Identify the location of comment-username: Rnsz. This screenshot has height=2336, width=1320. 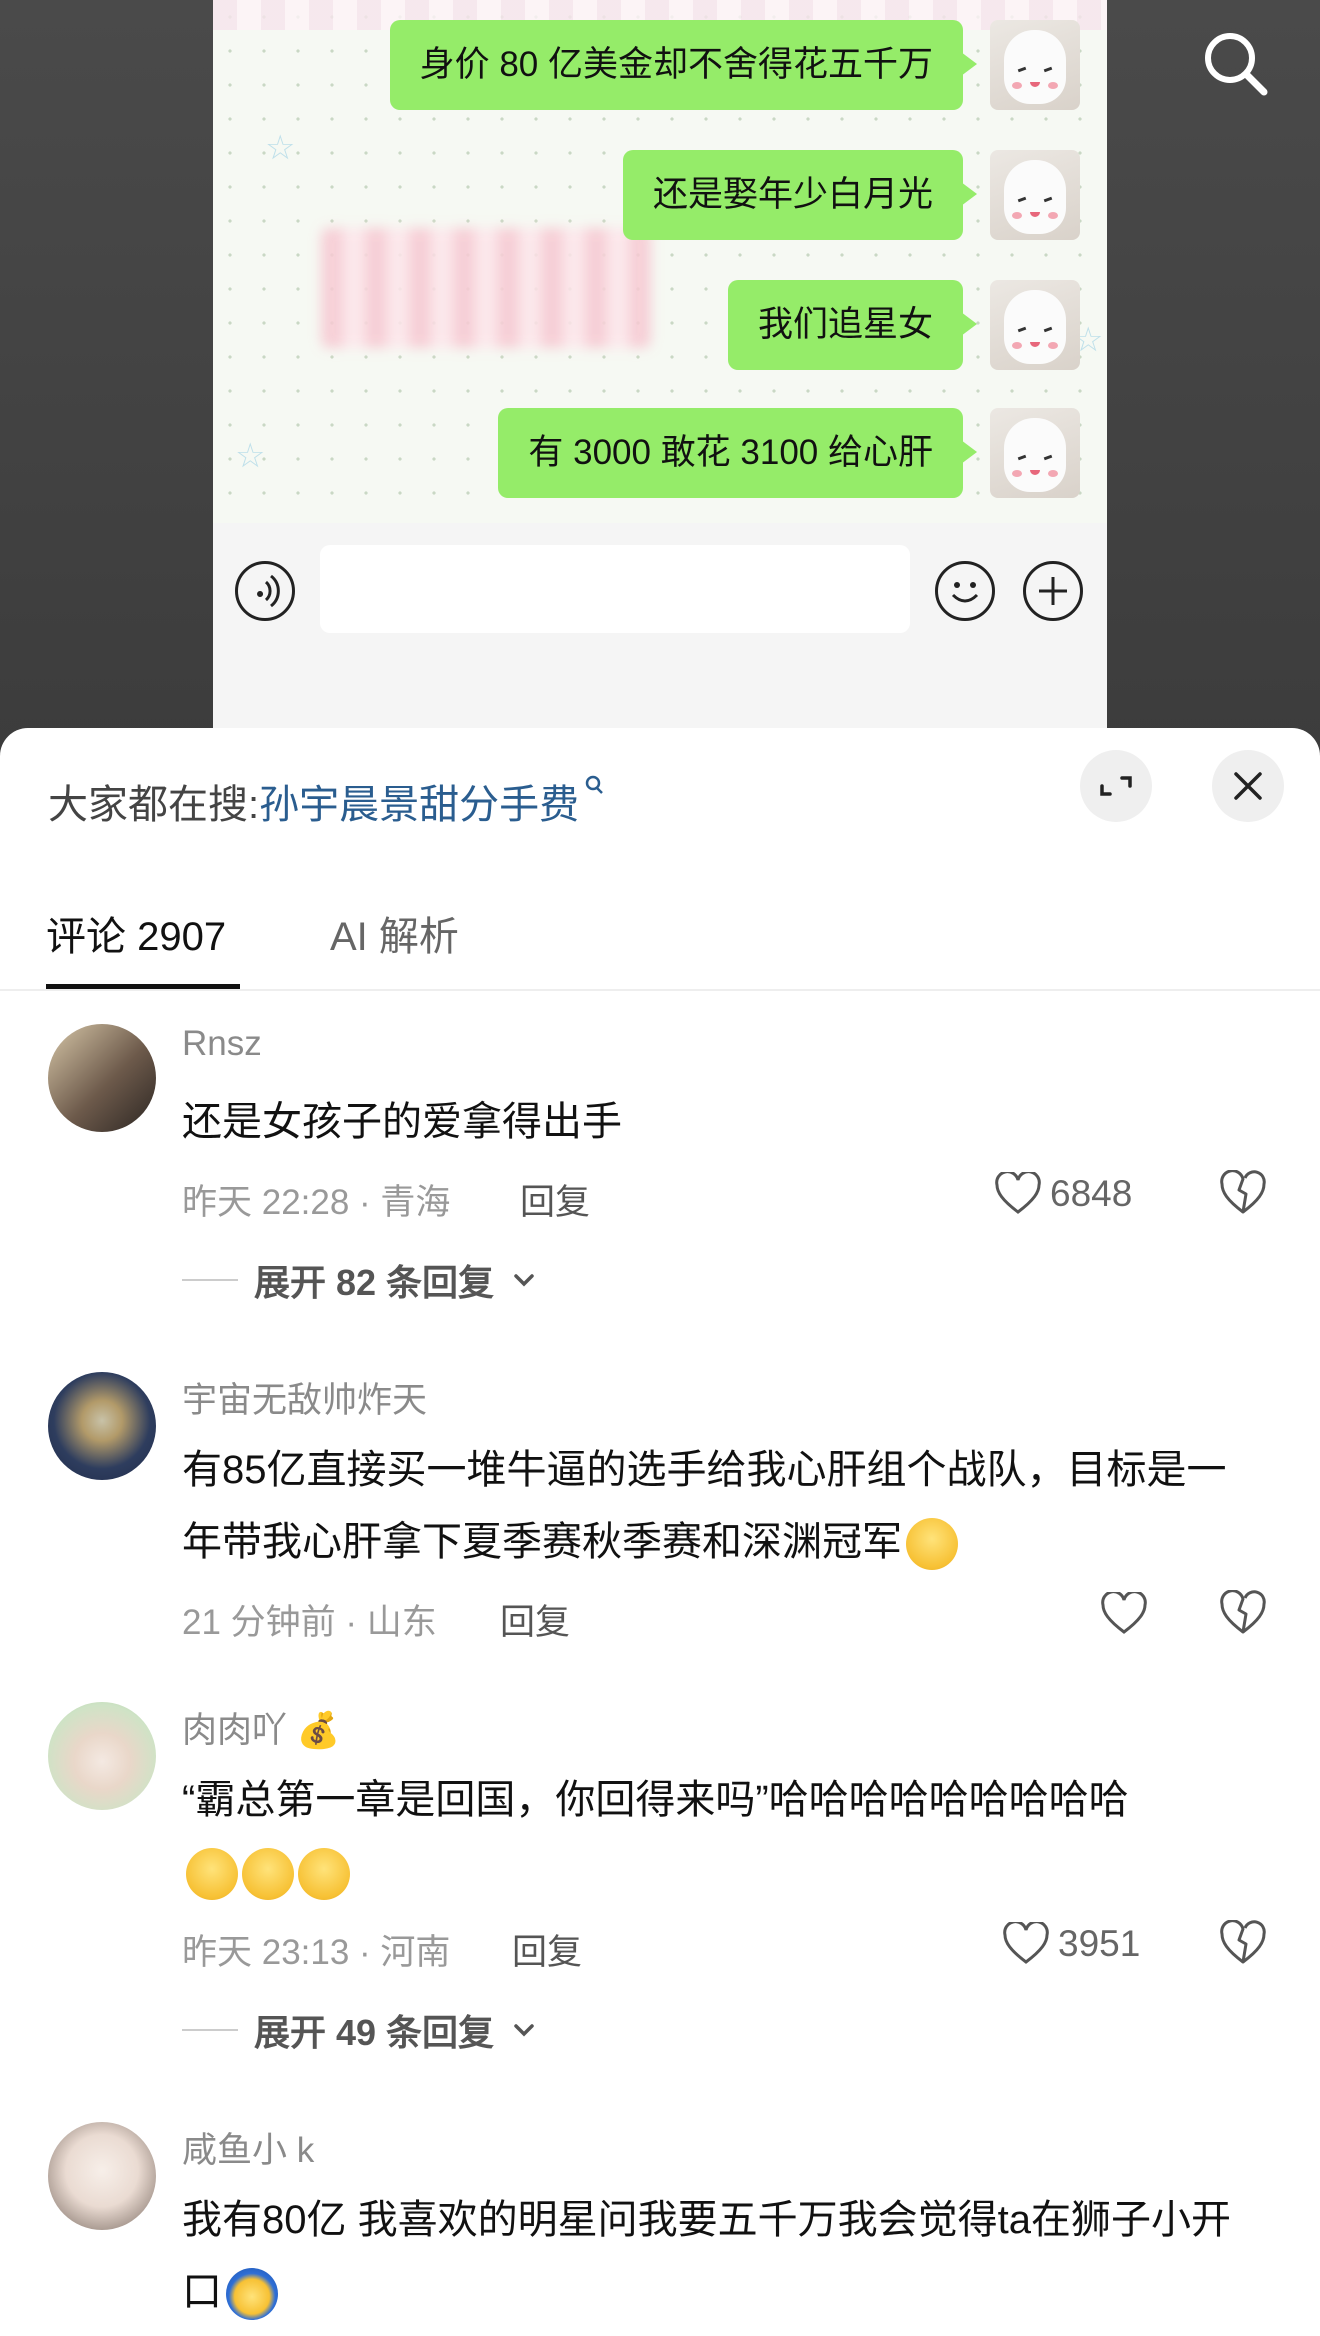
(222, 1044).